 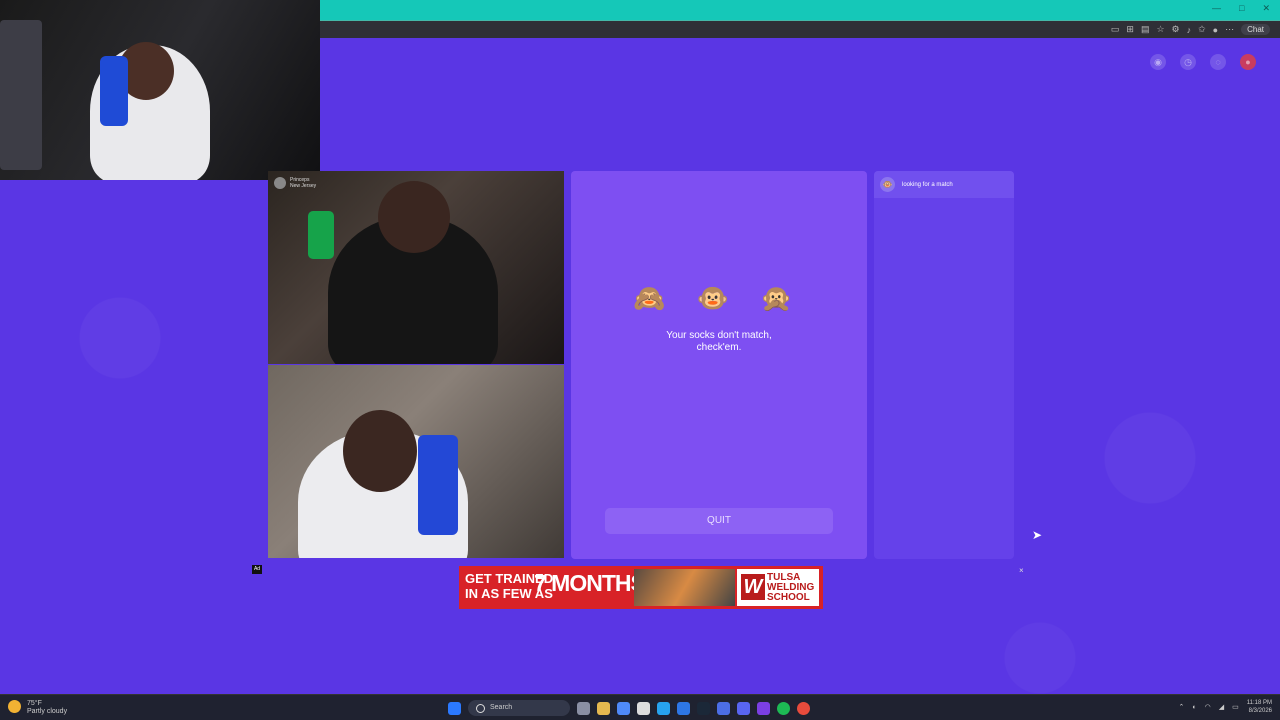 What do you see at coordinates (1221, 707) in the screenshot?
I see `volume-icon: ◢` at bounding box center [1221, 707].